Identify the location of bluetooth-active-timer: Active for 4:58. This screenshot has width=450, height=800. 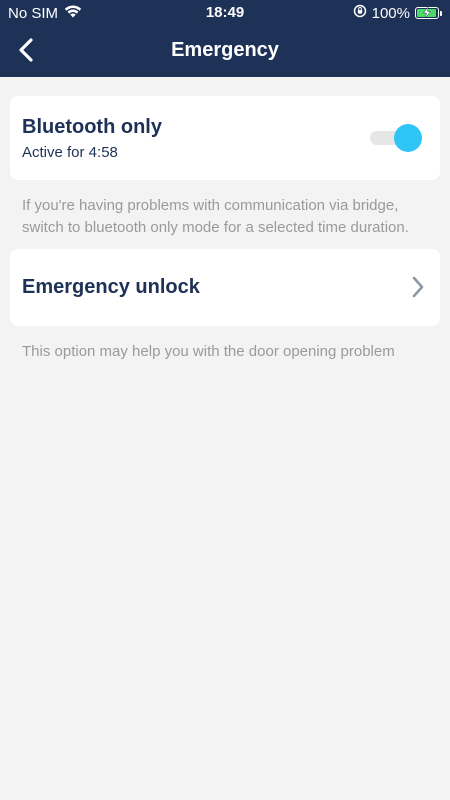
(70, 152).